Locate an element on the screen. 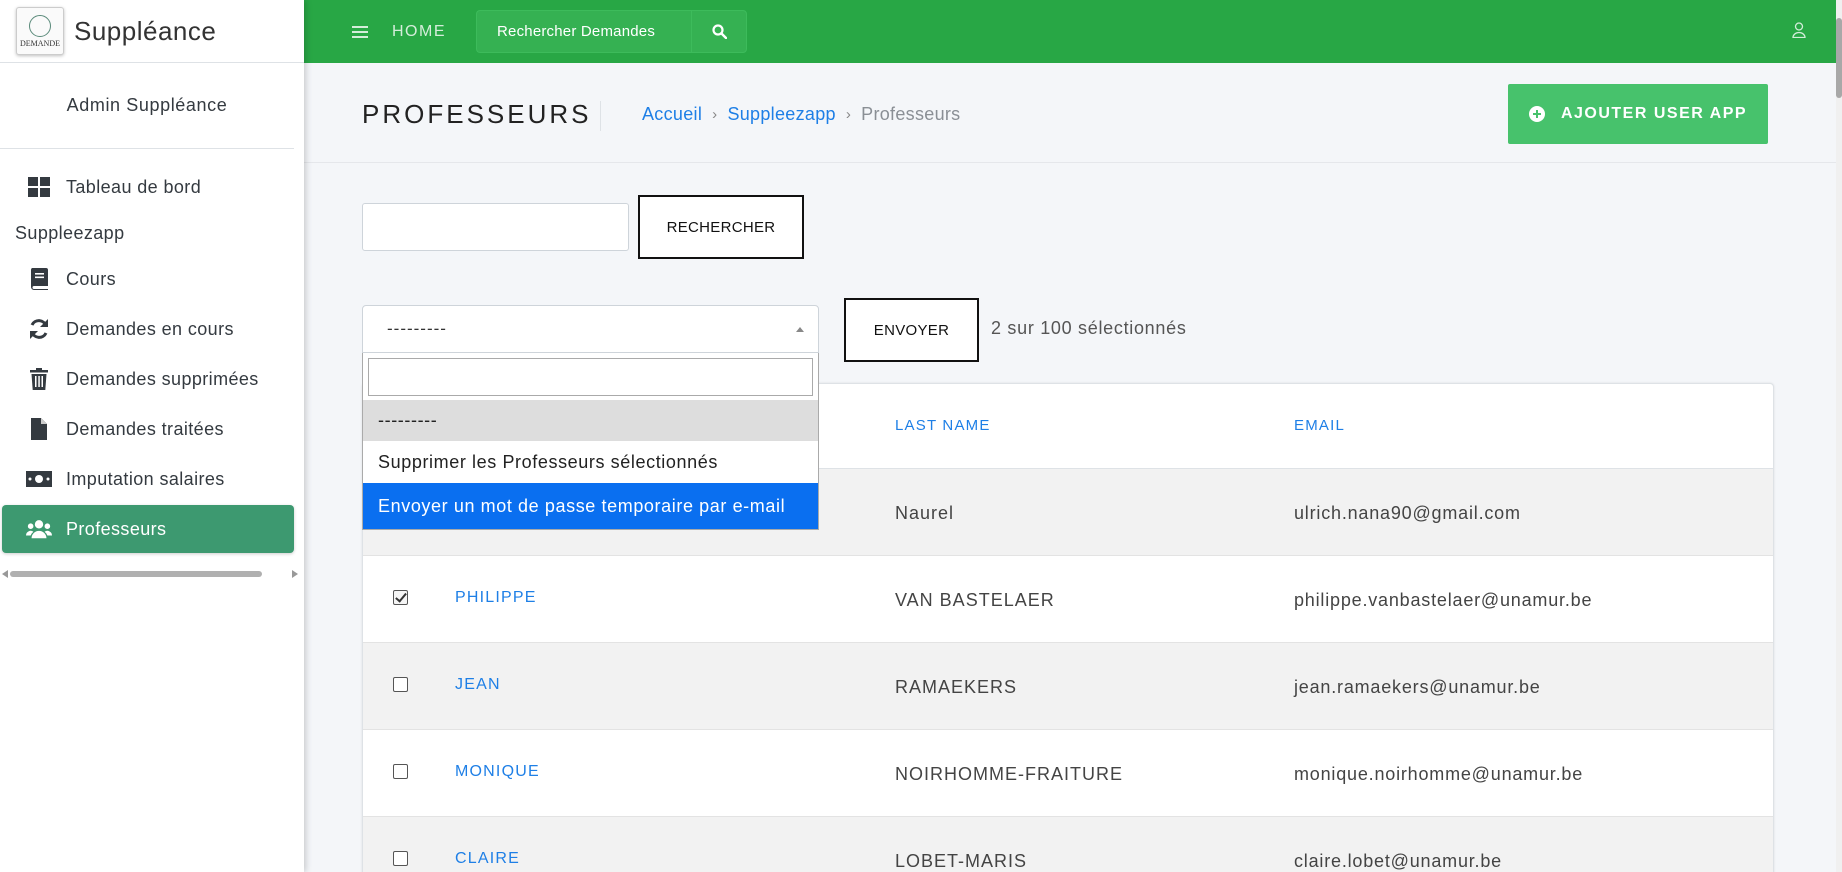  topbar-search is located at coordinates (611, 31).